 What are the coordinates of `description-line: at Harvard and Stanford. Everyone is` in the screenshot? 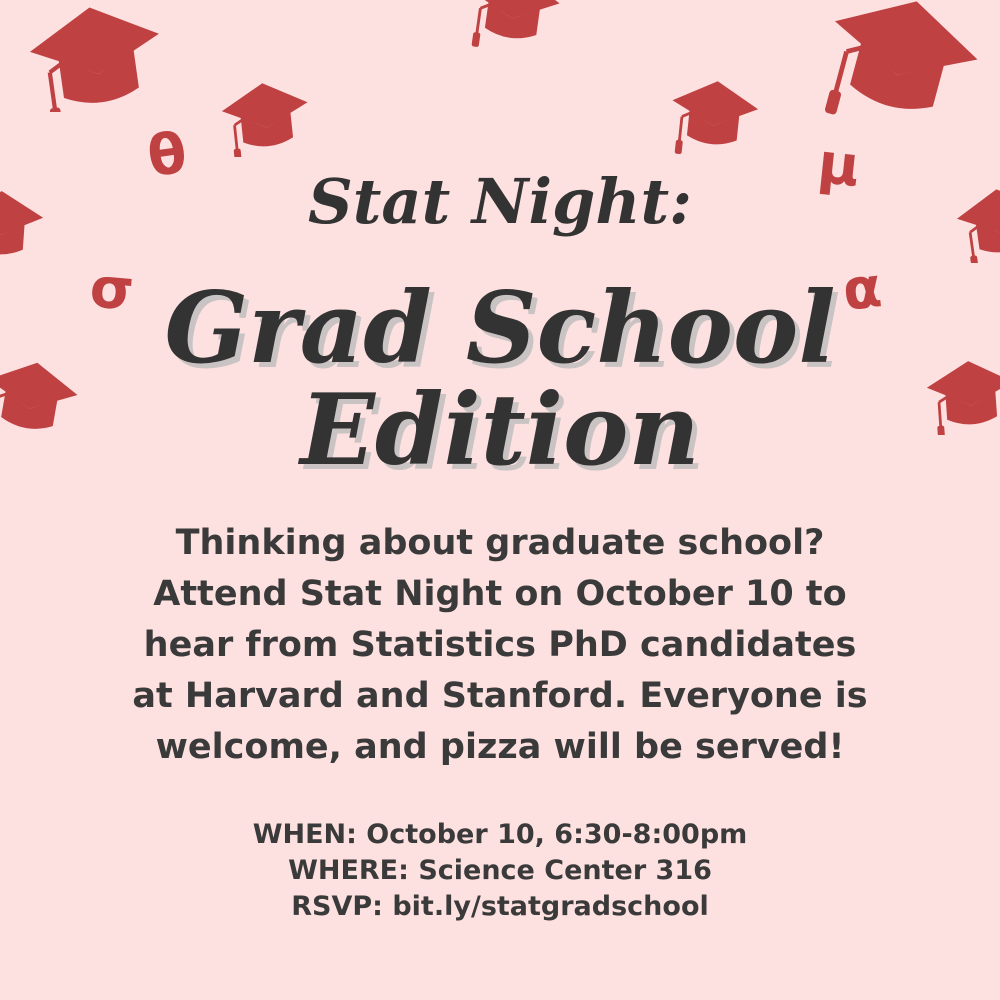 It's located at (500, 696).